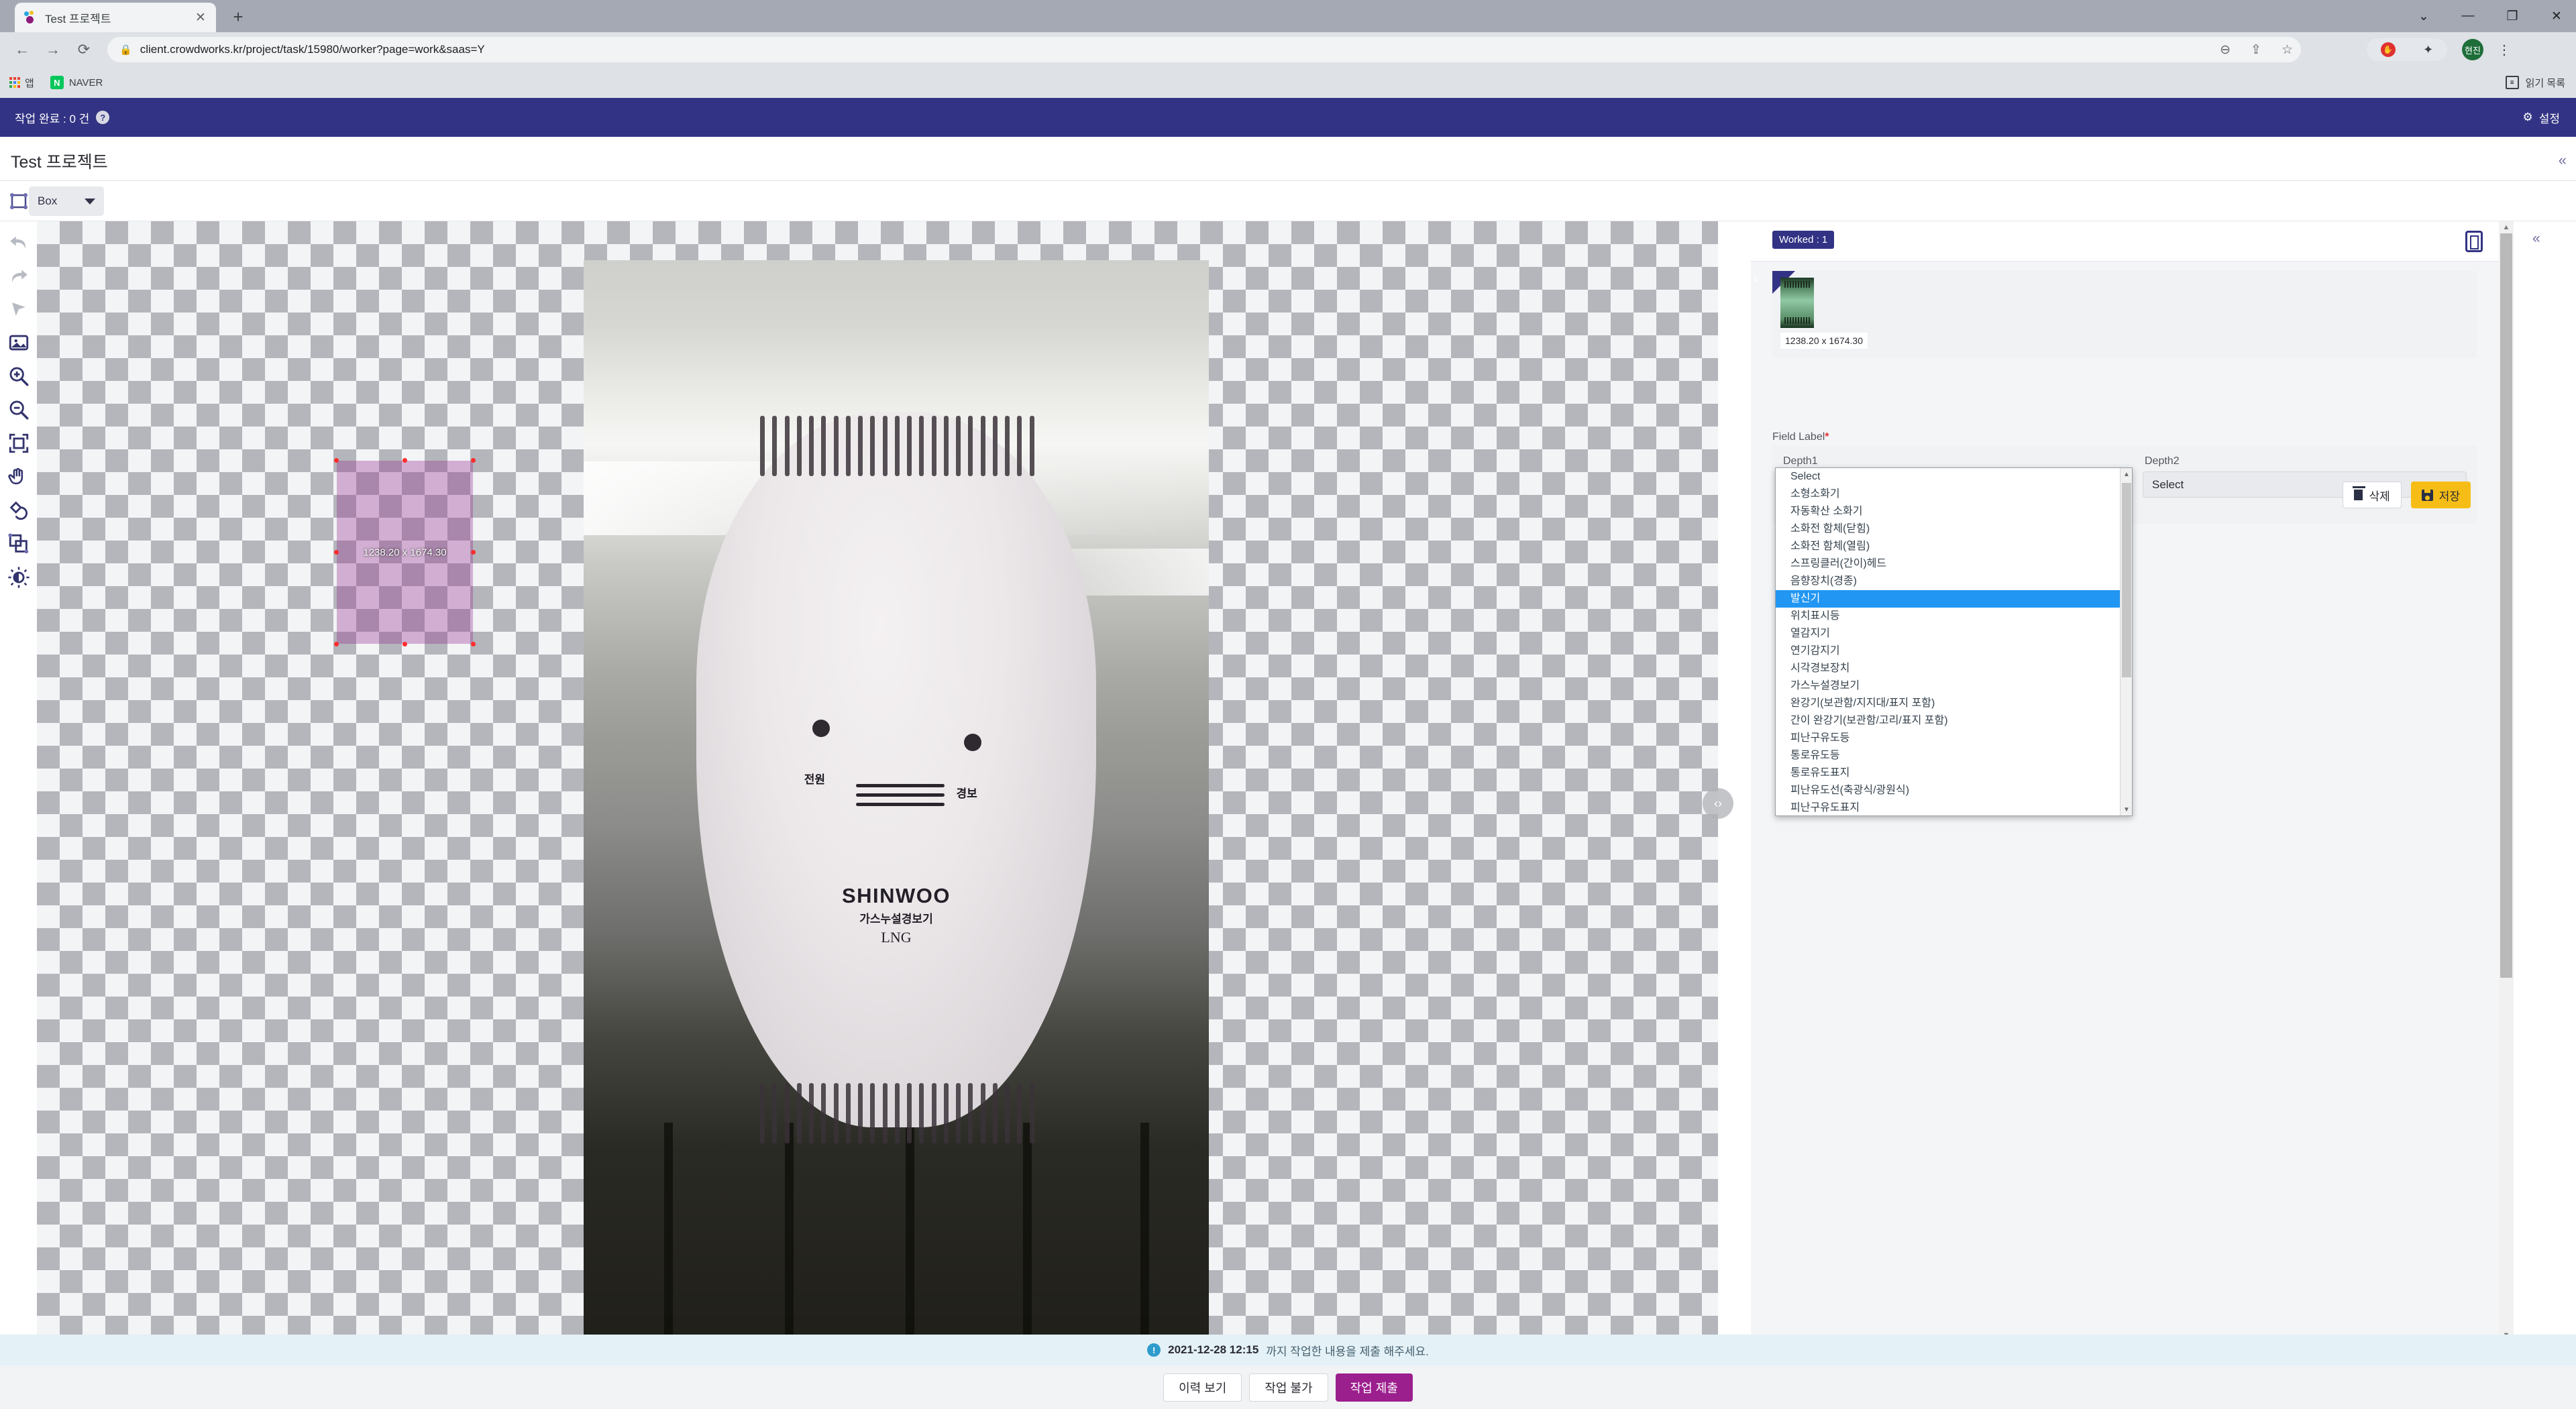 The height and width of the screenshot is (1409, 2576). What do you see at coordinates (1803, 240) in the screenshot?
I see `worked-badge: Worked : 1` at bounding box center [1803, 240].